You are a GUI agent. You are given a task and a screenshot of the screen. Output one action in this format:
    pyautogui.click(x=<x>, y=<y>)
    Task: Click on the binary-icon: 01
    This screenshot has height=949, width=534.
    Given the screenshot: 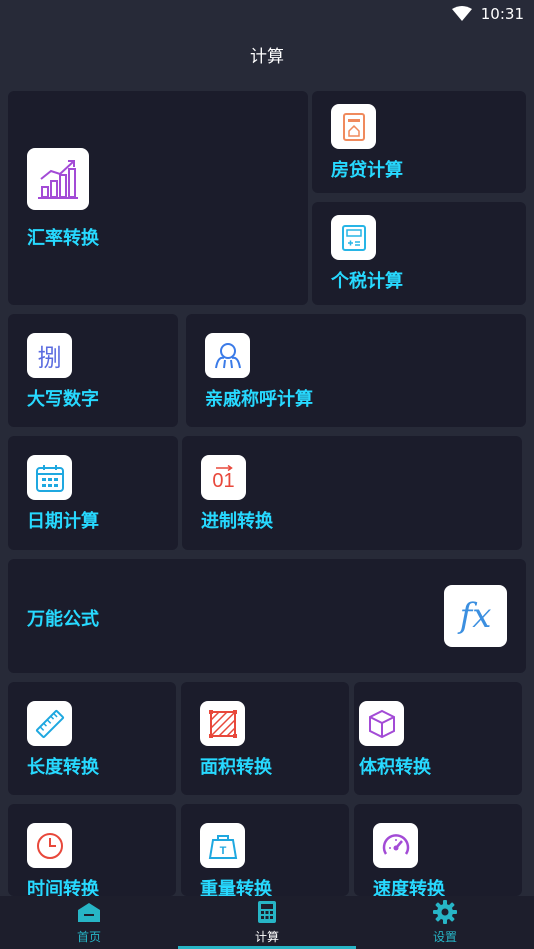 What is the action you would take?
    pyautogui.click(x=223, y=477)
    